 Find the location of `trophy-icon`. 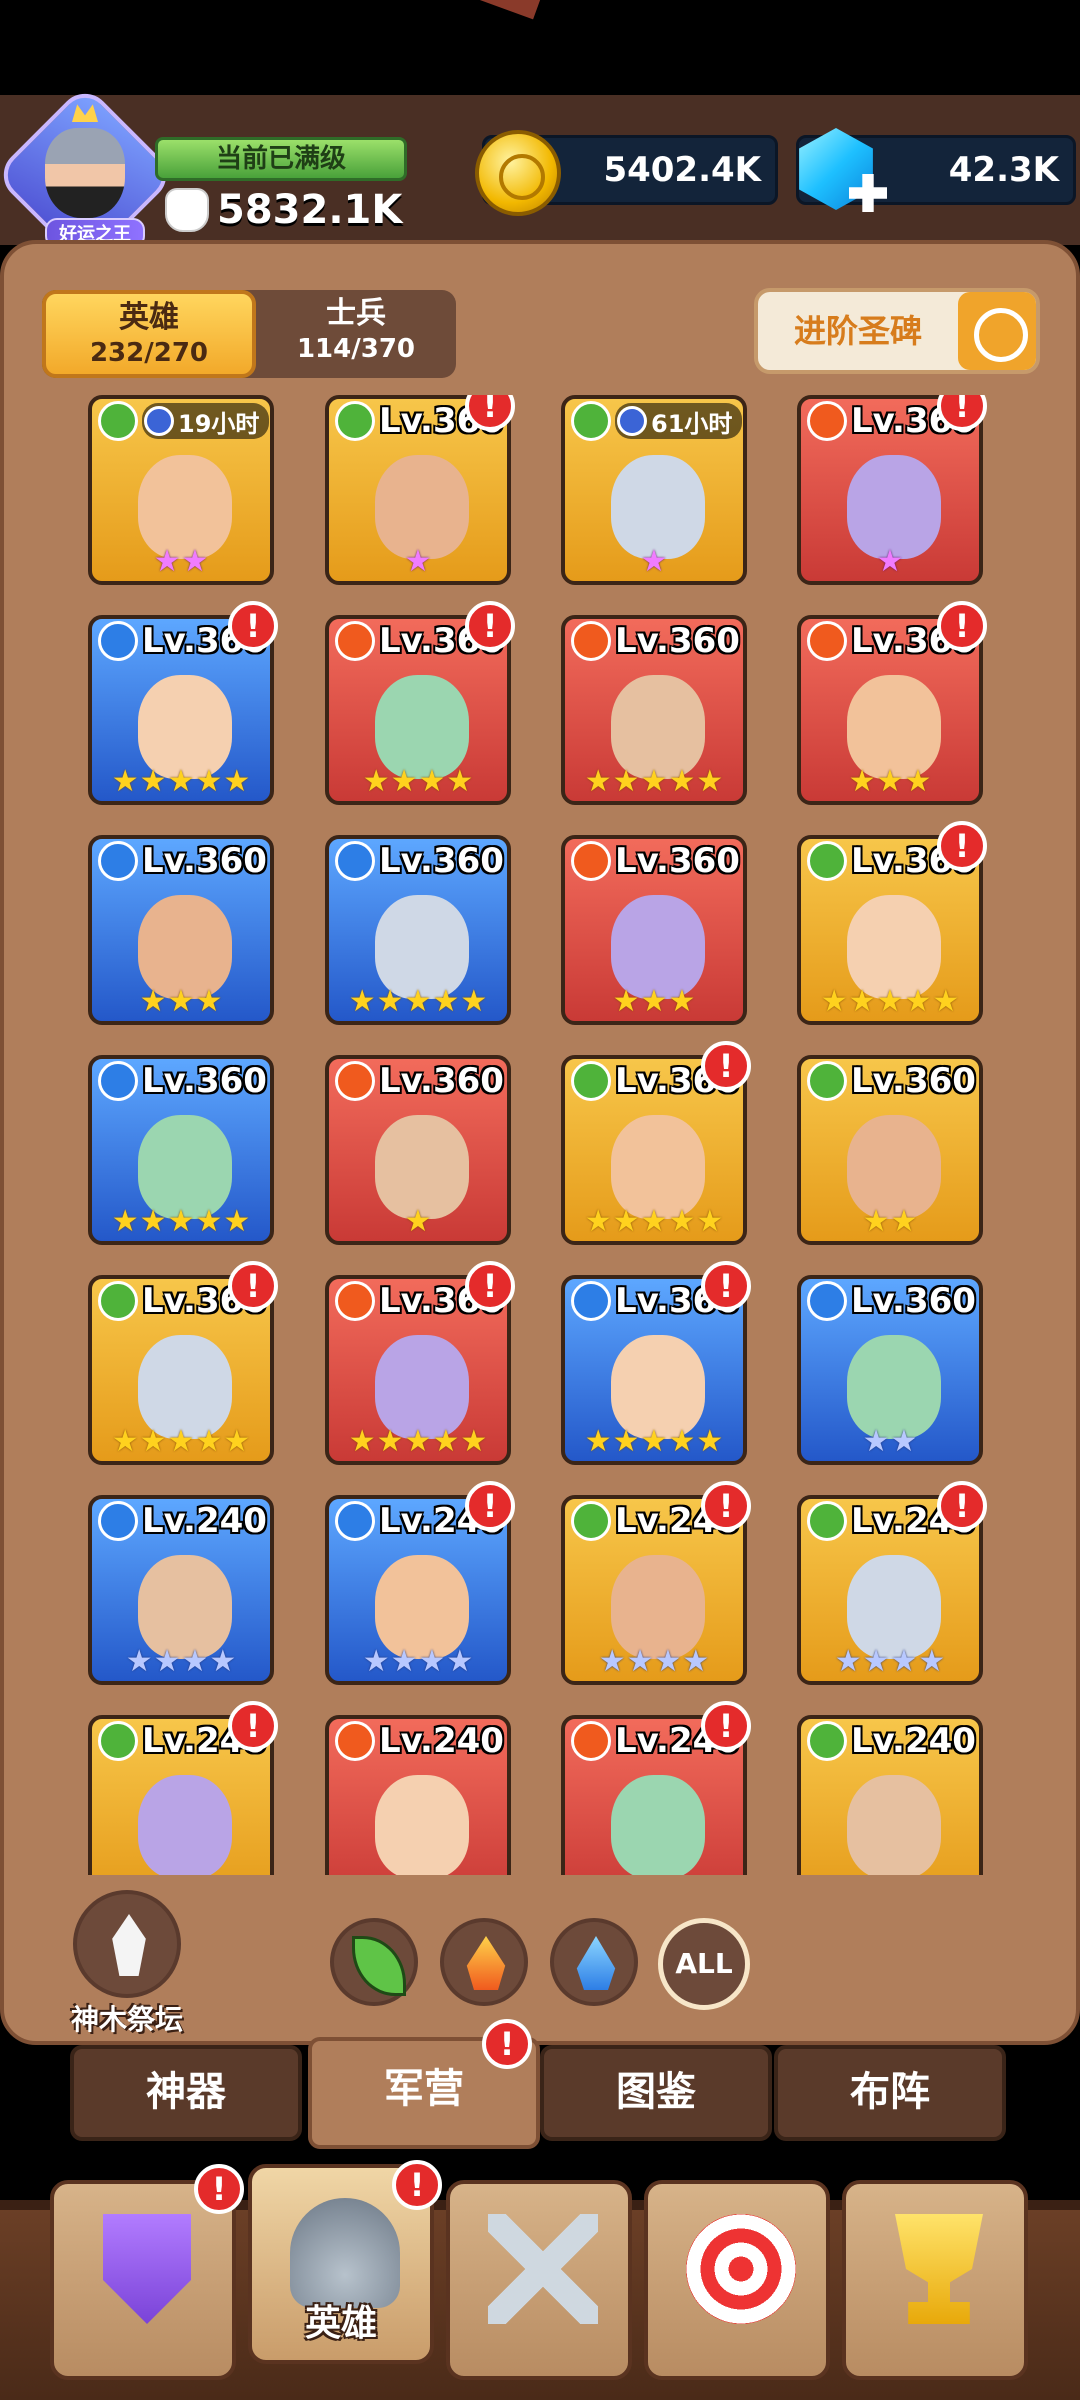

trophy-icon is located at coordinates (939, 2269).